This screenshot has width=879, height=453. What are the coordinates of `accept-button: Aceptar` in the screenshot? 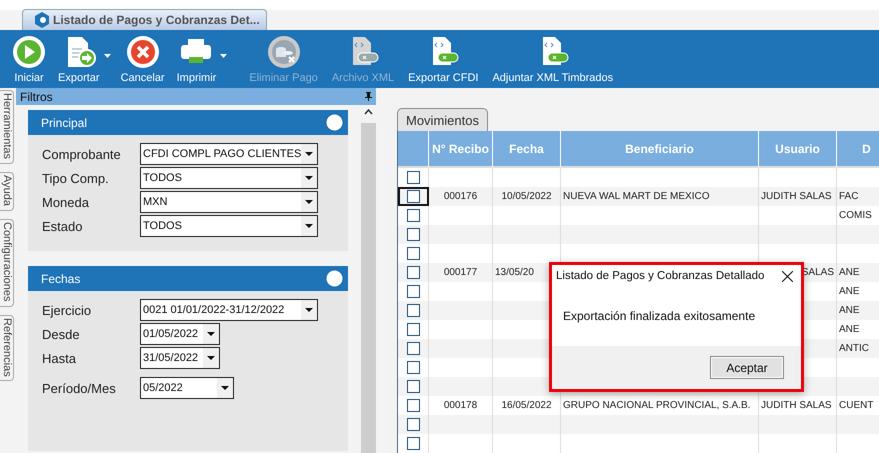 It's located at (747, 367).